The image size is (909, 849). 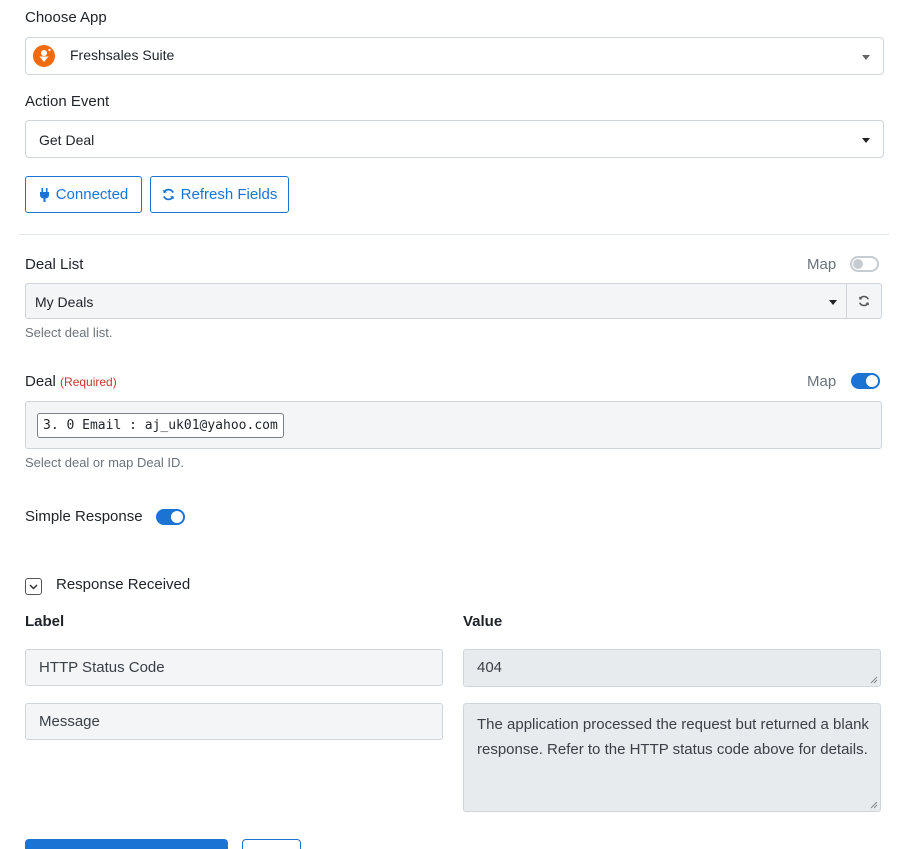 What do you see at coordinates (126, 844) in the screenshot?
I see `save-send-button` at bounding box center [126, 844].